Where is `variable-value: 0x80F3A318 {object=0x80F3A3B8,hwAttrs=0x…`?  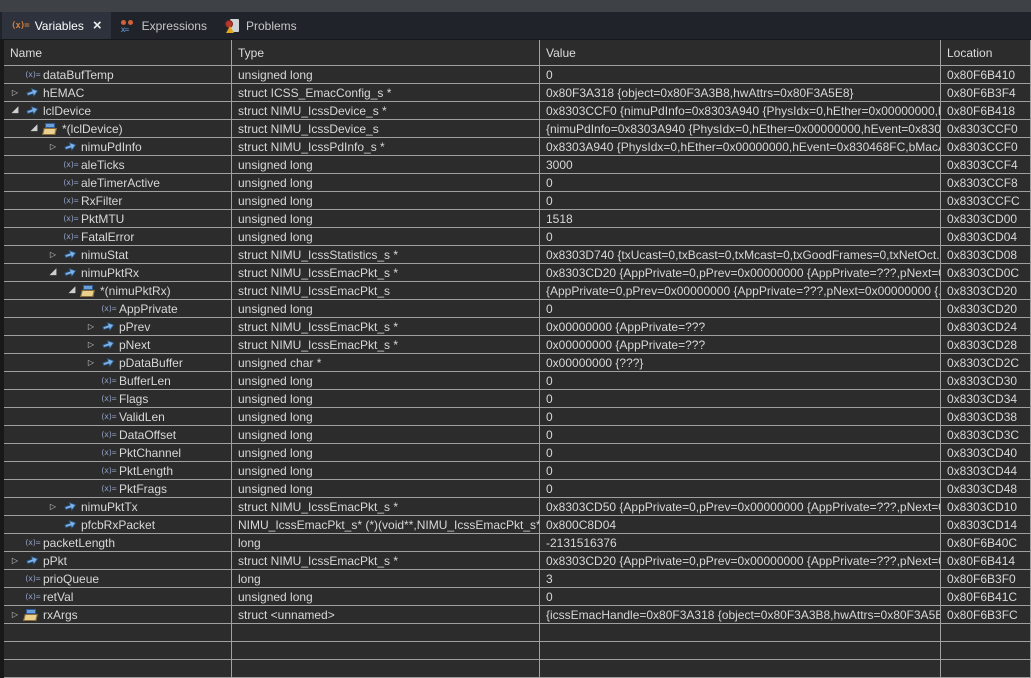
variable-value: 0x80F3A318 {object=0x80F3A3B8,hwAttrs=0x… is located at coordinates (740, 92).